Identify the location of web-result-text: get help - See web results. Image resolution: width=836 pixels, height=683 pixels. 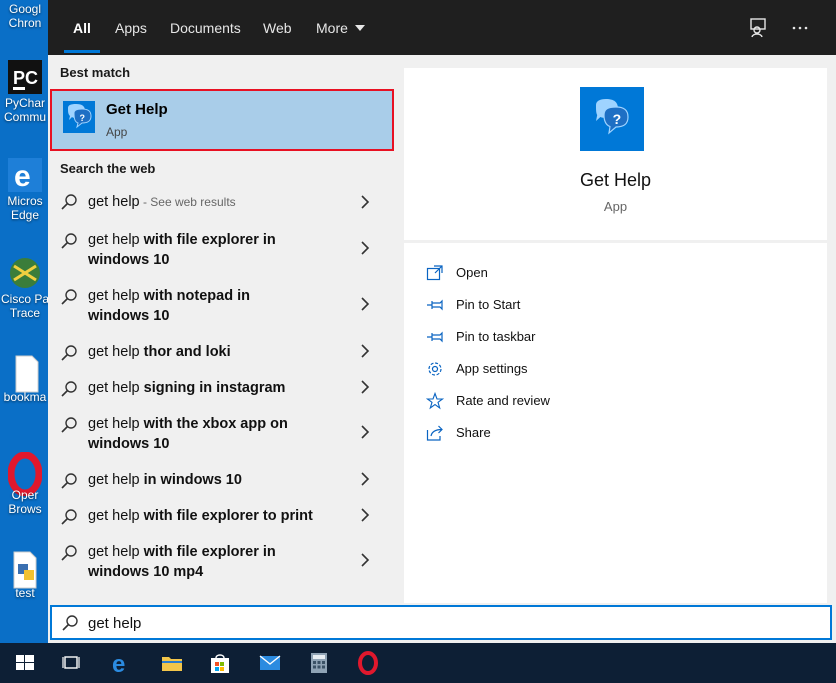
(198, 202).